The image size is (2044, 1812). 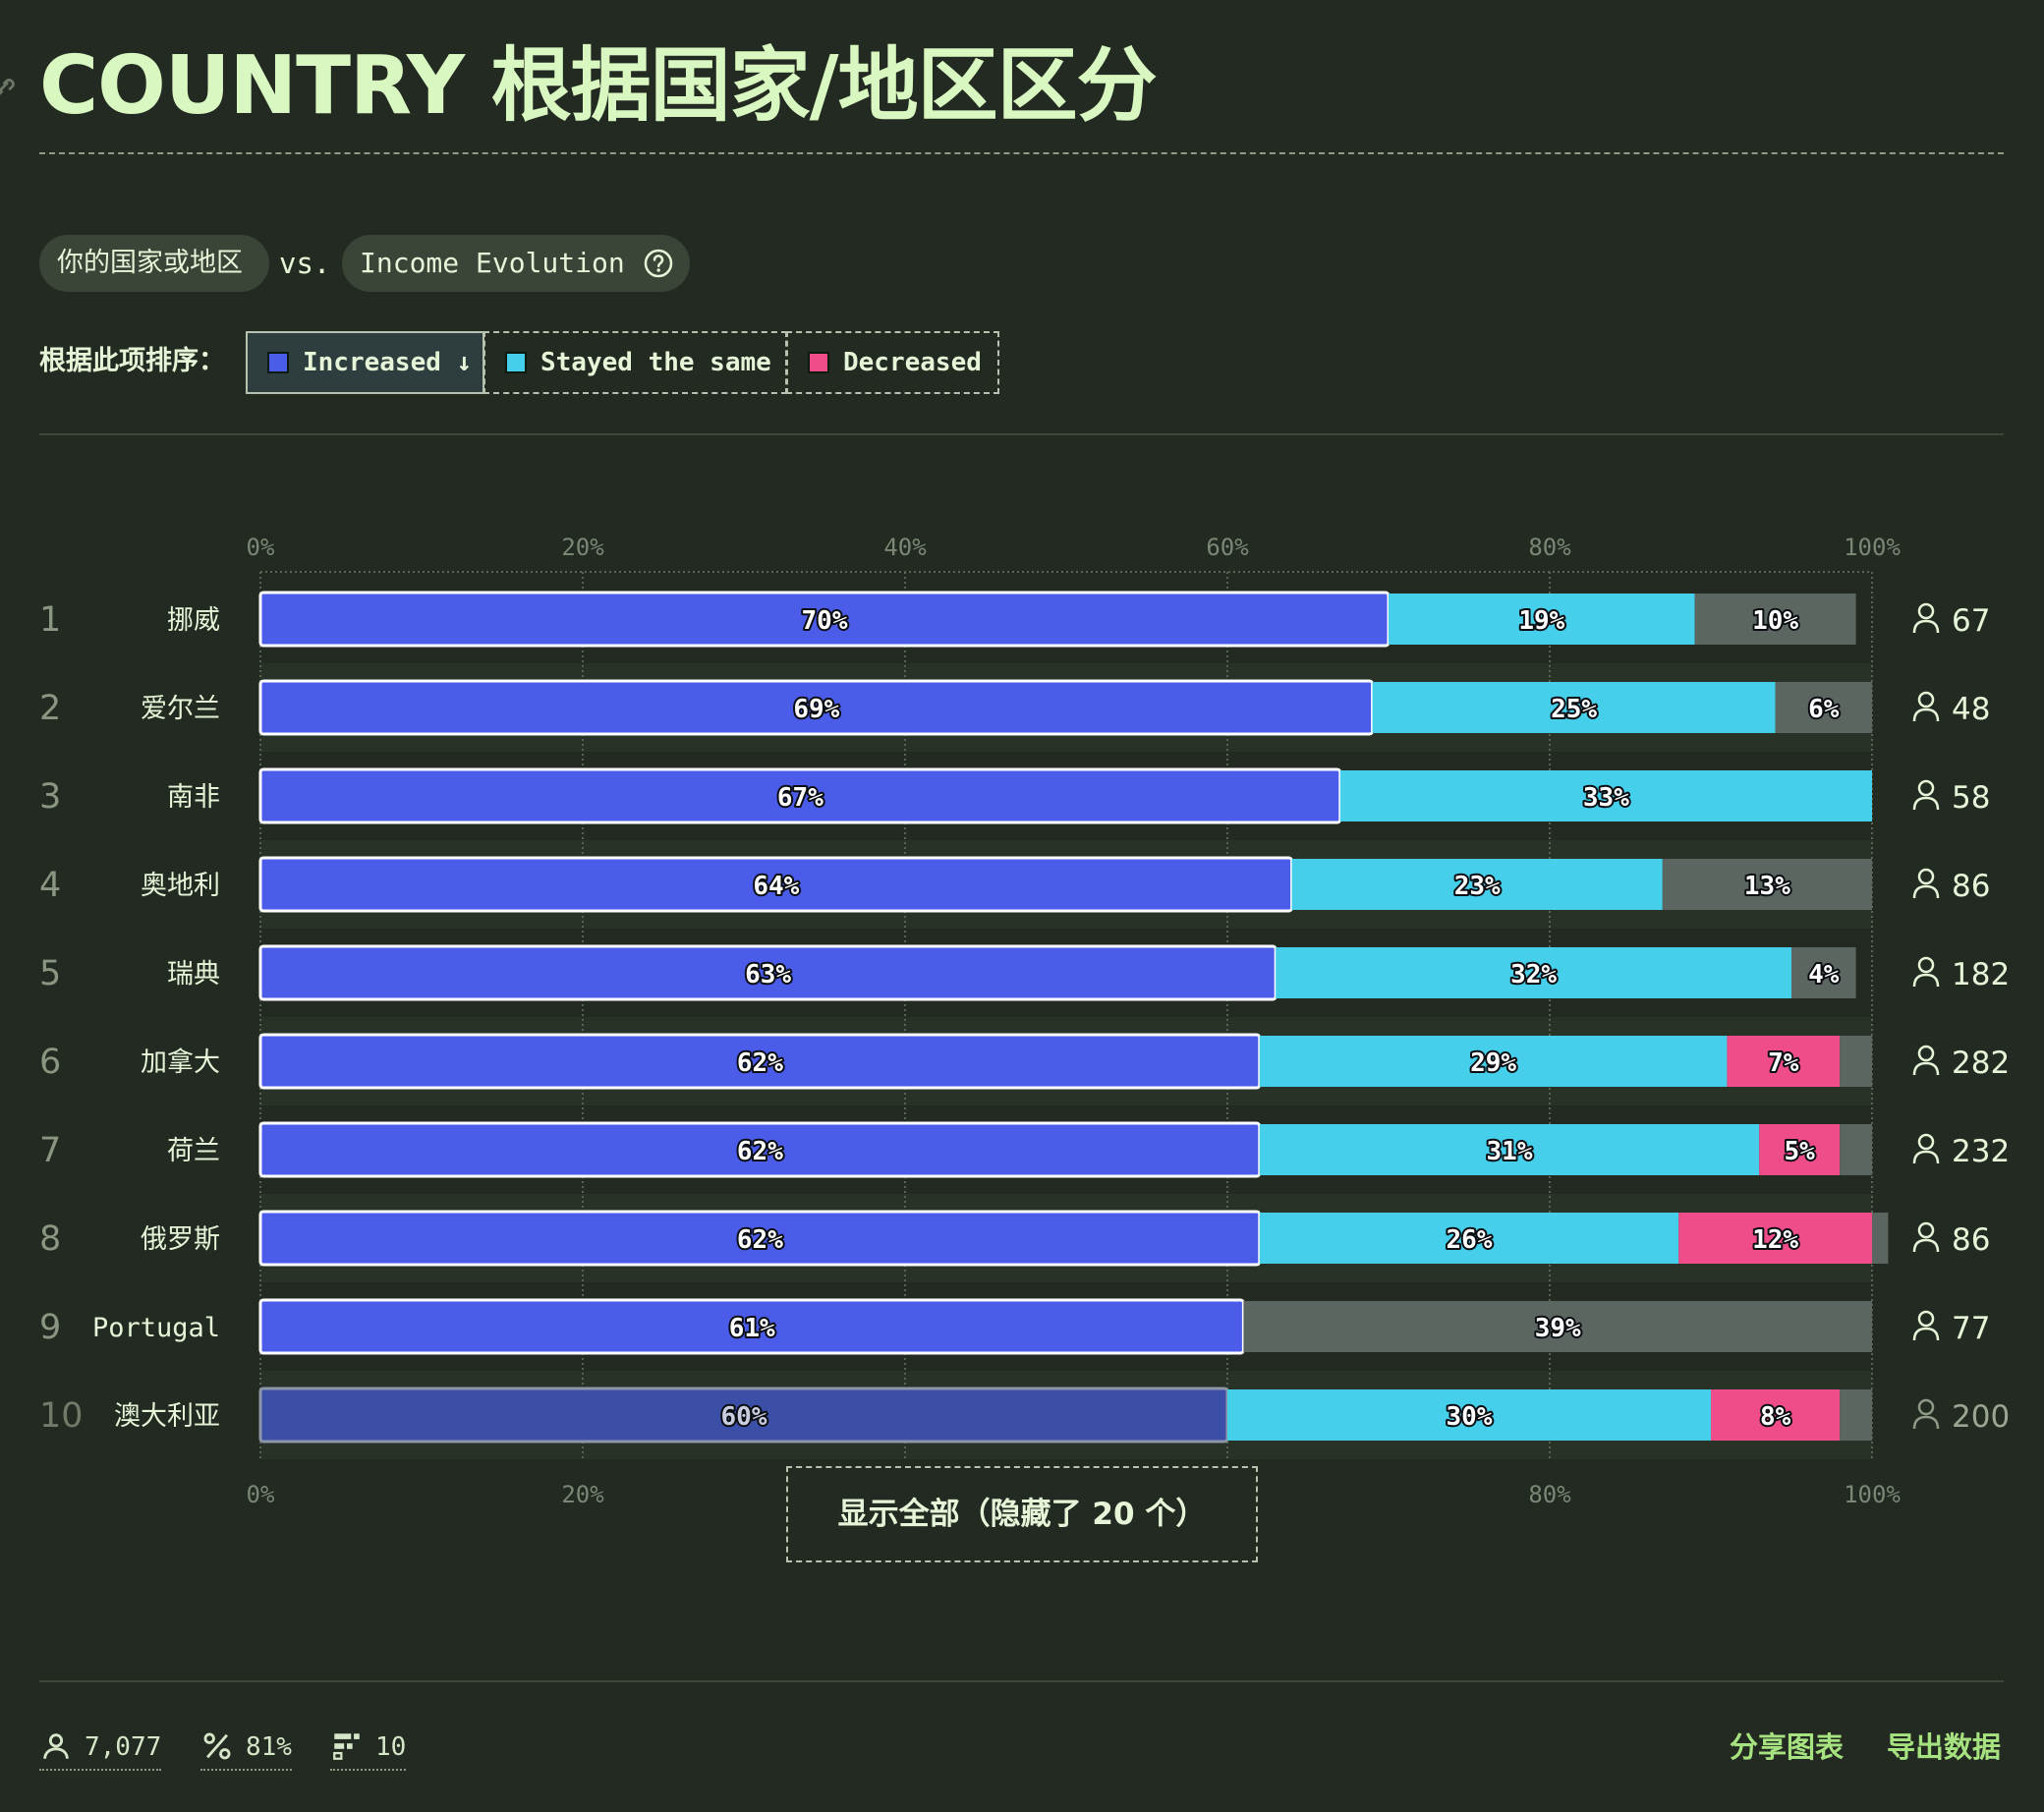 I want to click on data-label: 5%, so click(x=1800, y=1151).